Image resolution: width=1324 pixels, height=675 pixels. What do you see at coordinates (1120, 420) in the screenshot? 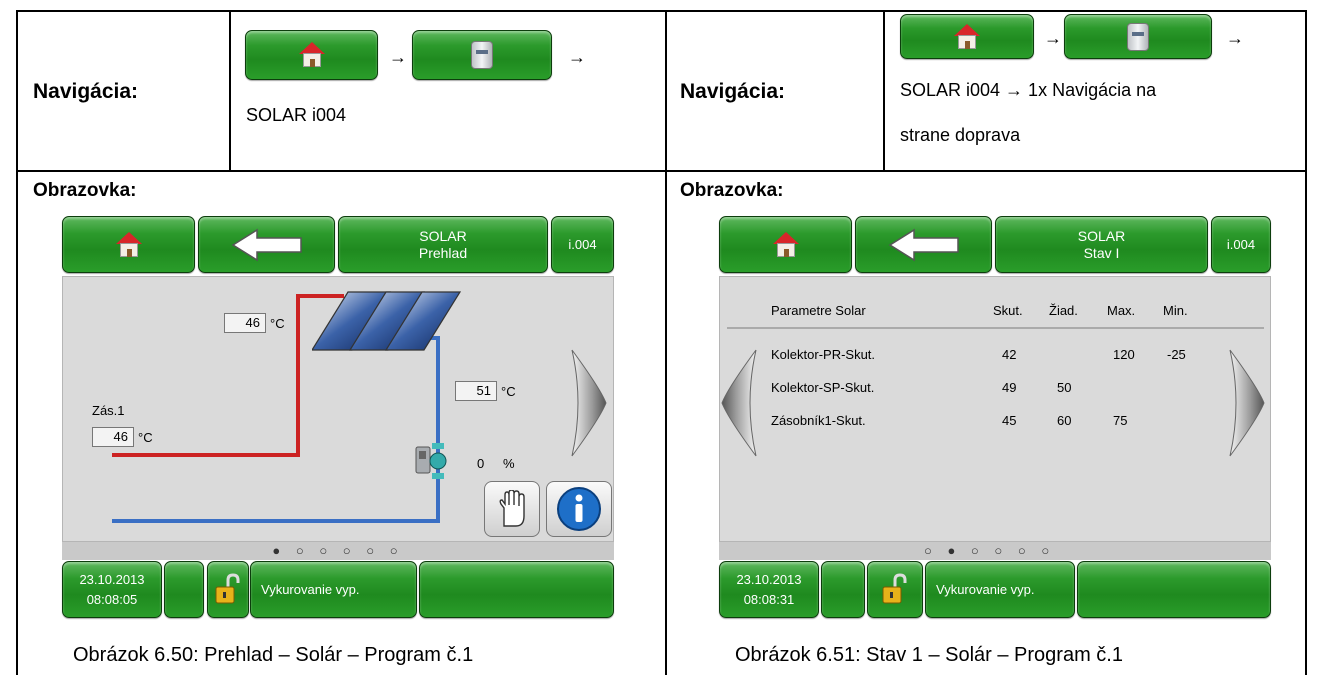
I see `table-cell: 75` at bounding box center [1120, 420].